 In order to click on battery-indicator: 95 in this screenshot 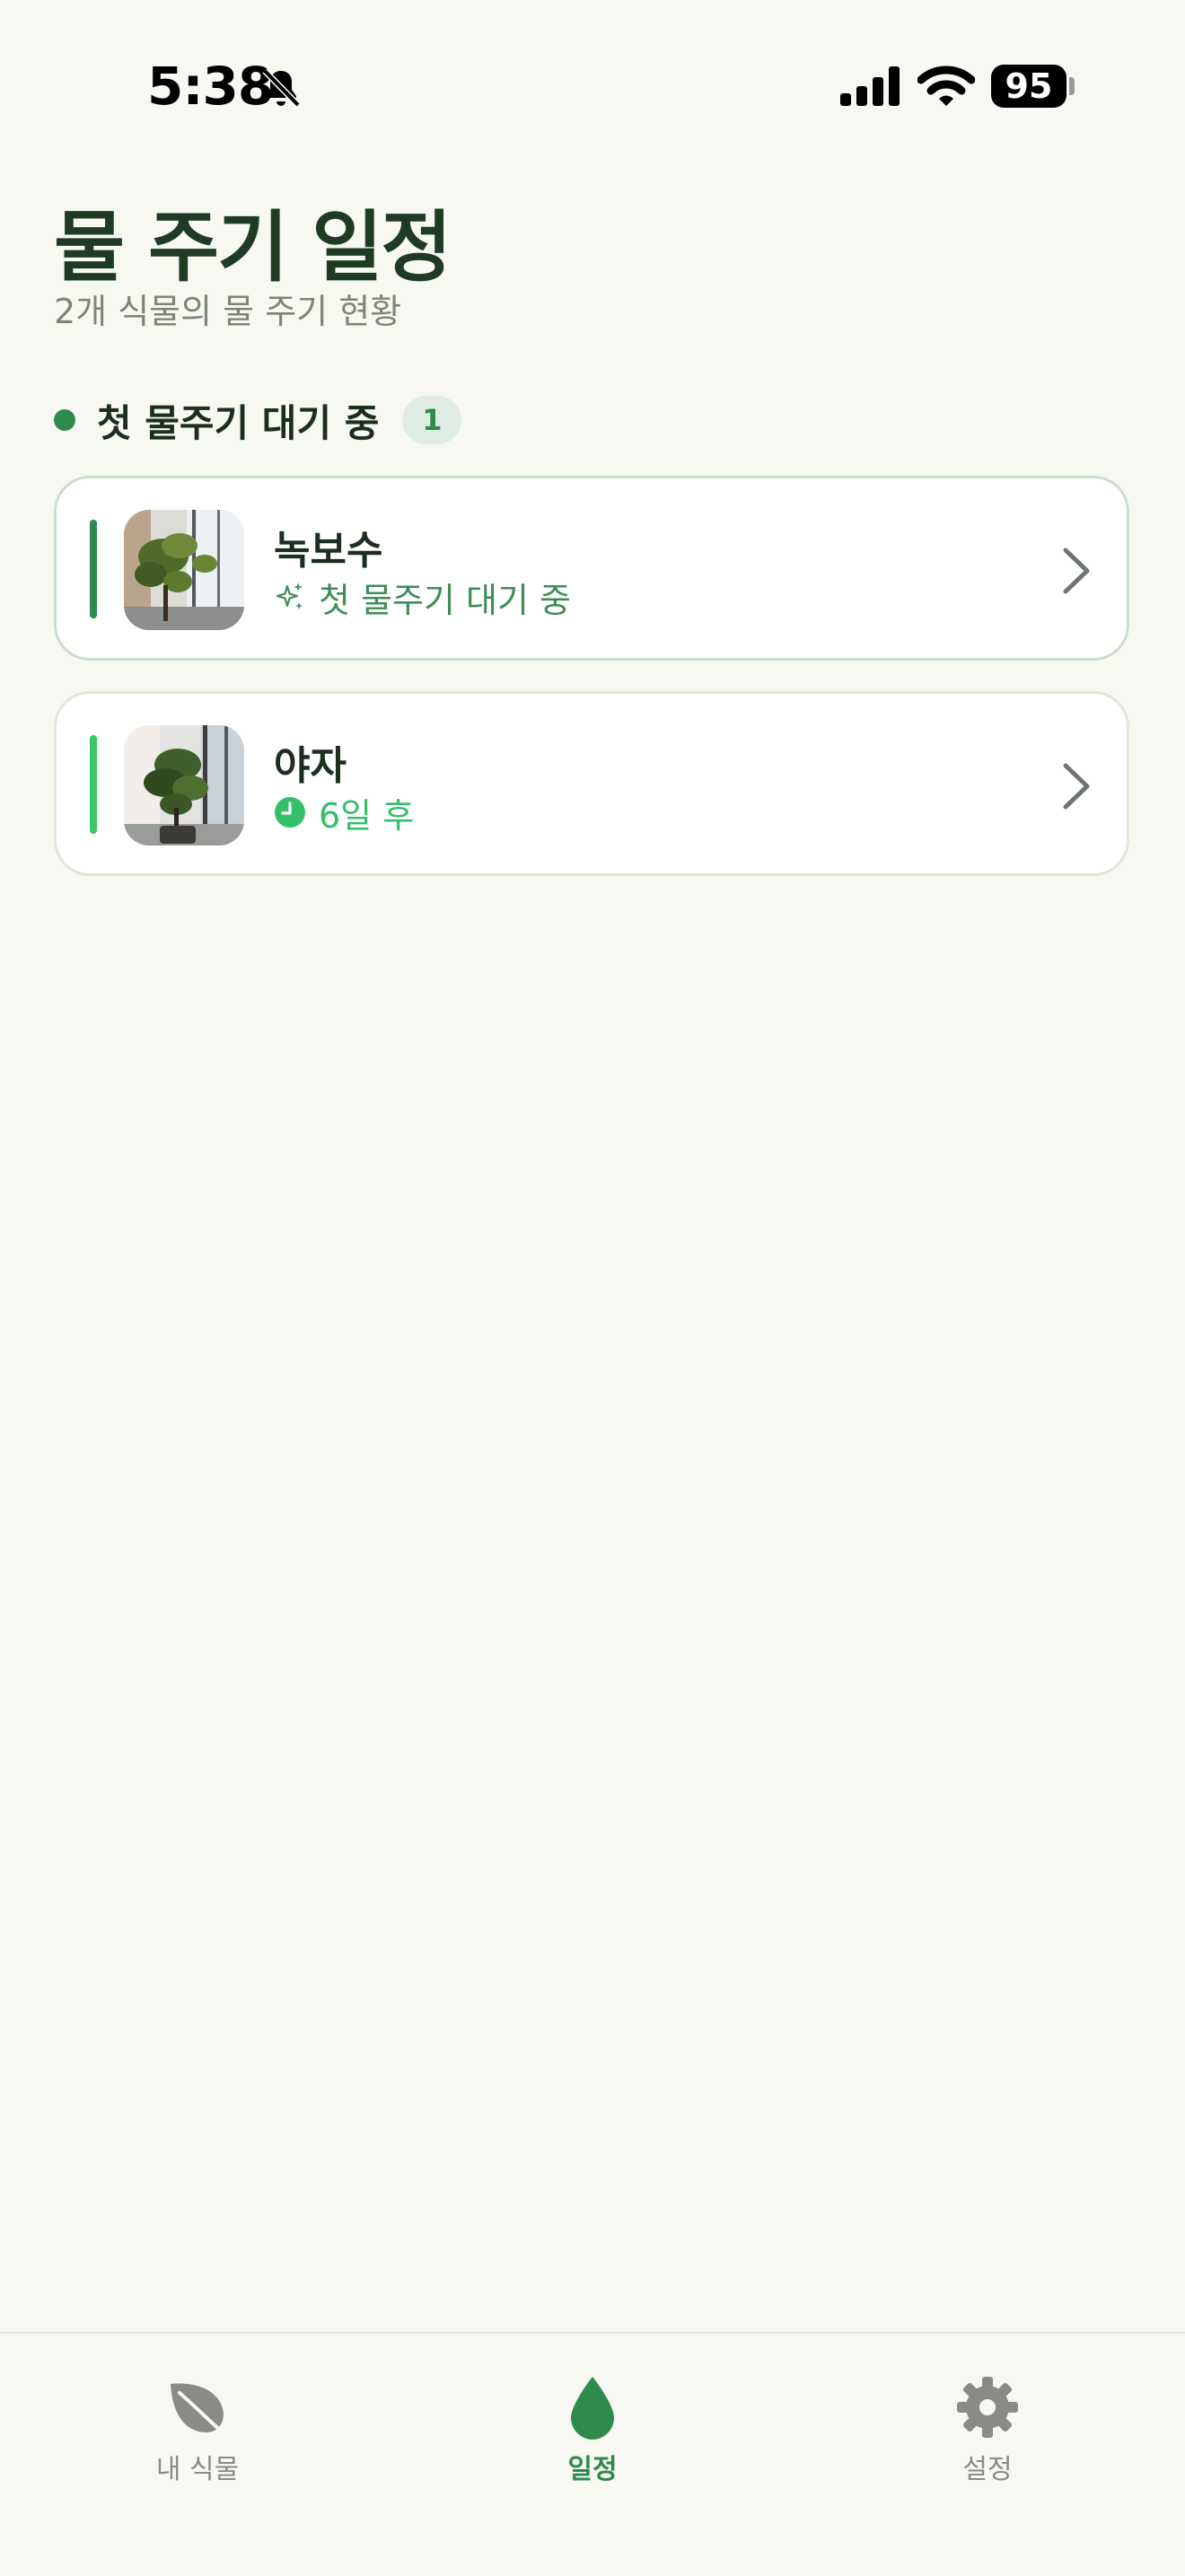, I will do `click(1028, 86)`.